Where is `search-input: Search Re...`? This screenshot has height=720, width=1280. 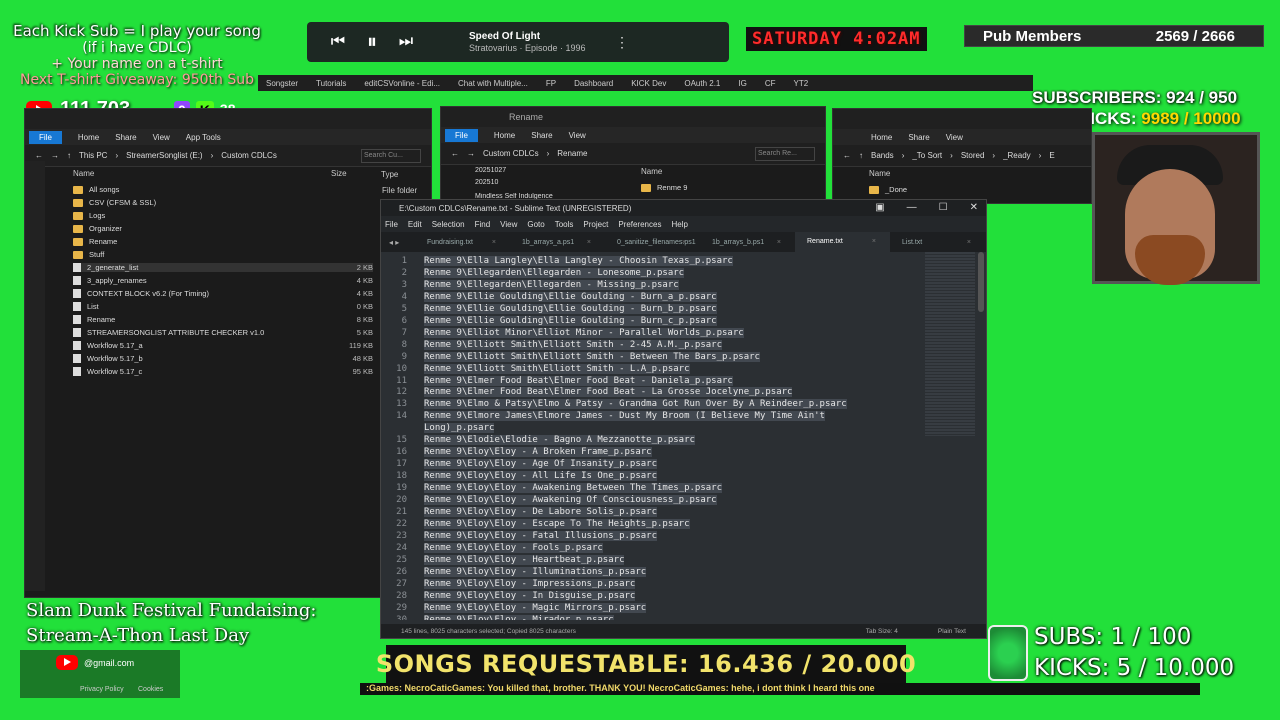 search-input: Search Re... is located at coordinates (785, 153).